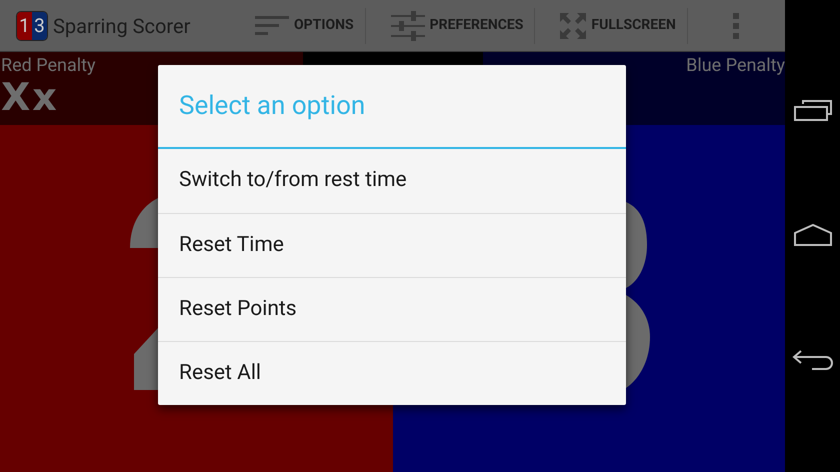 The height and width of the screenshot is (472, 840). What do you see at coordinates (573, 25) in the screenshot?
I see `expand-arrows-icon` at bounding box center [573, 25].